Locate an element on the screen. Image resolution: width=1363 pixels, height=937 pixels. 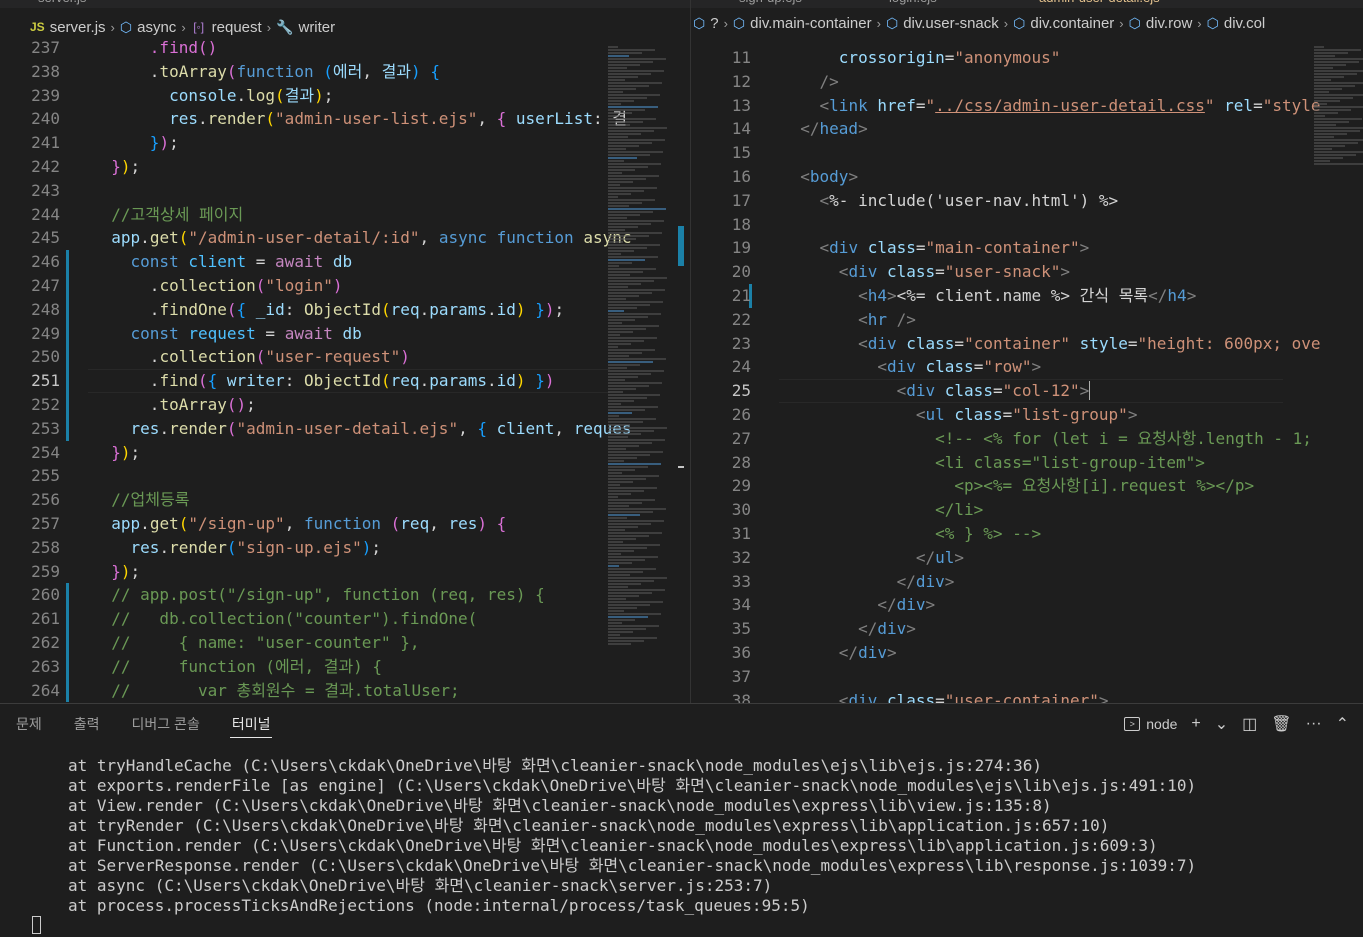
code-line: 263 // function (에러, 결과) { is located at coordinates (345, 666).